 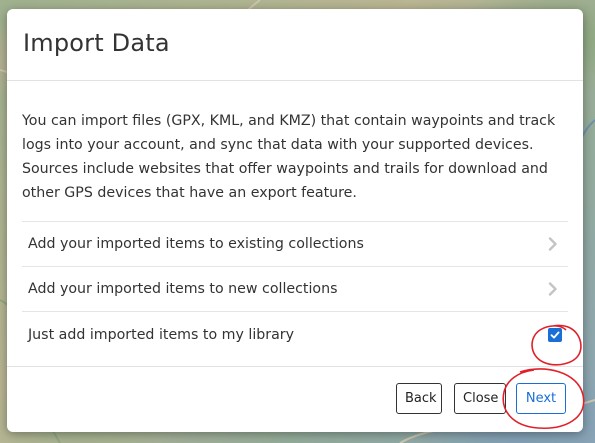 I want to click on back-button: Back, so click(x=419, y=398).